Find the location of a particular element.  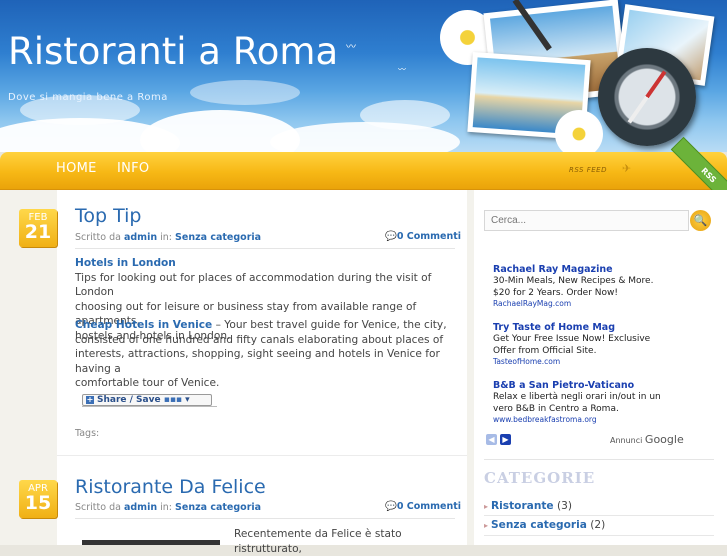

post-date-badge: FEB 21 is located at coordinates (38, 228).